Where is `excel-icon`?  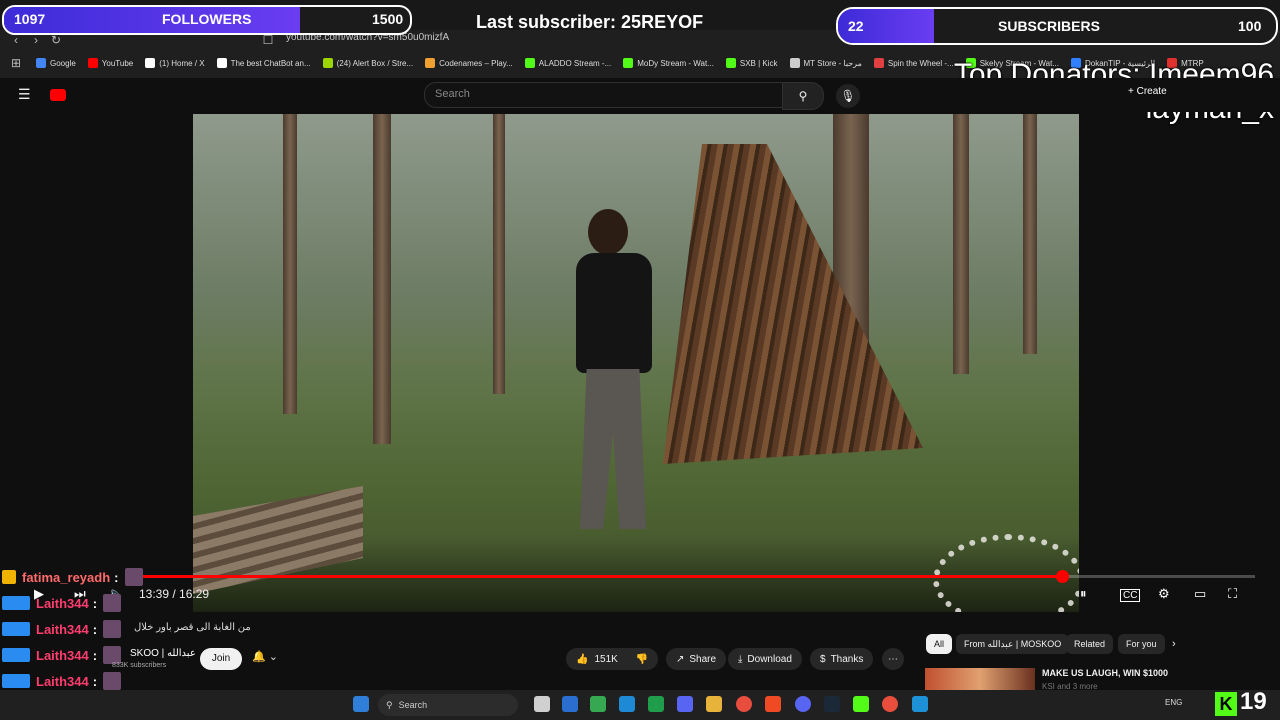
excel-icon is located at coordinates (656, 704).